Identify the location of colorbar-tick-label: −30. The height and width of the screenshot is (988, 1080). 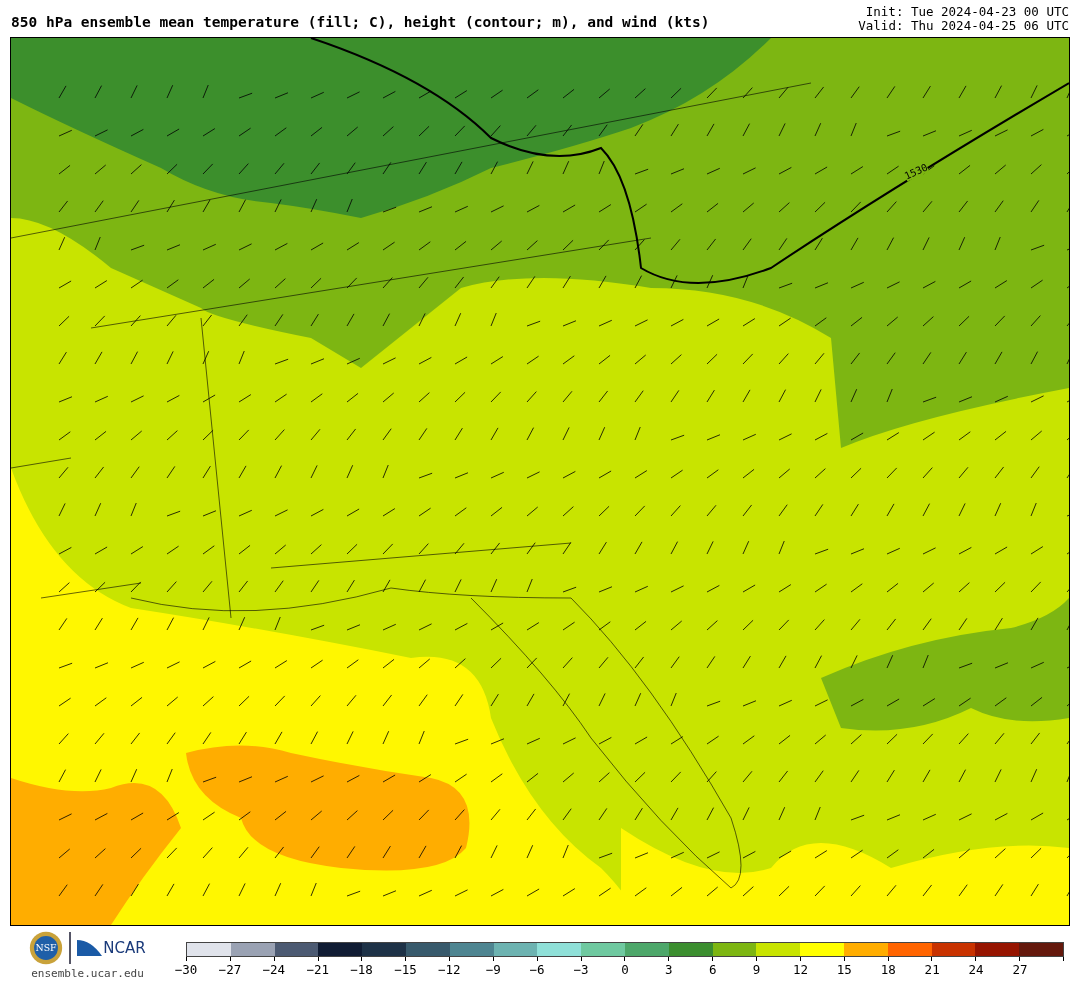
(186, 969).